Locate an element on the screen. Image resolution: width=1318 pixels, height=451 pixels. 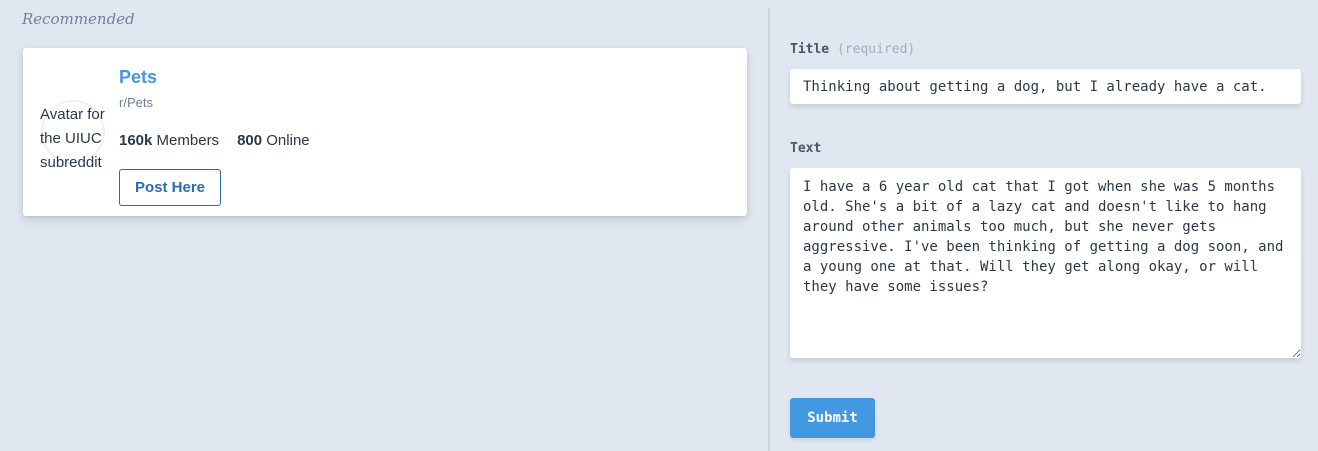
avatar-alt-text: Avatar for the UIUC subreddit is located at coordinates (72, 138).